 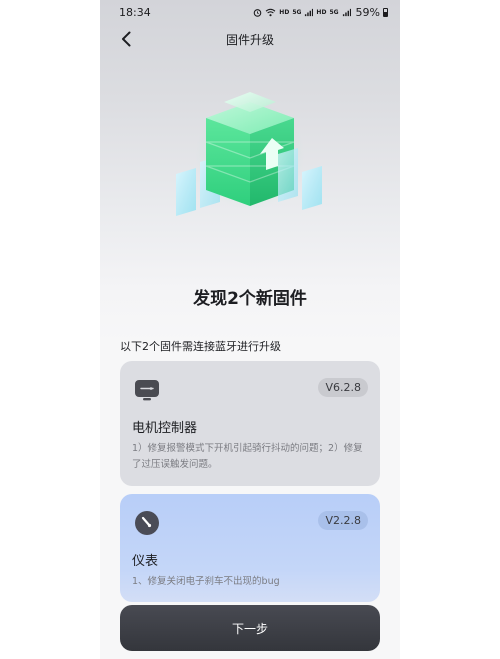 What do you see at coordinates (250, 12) in the screenshot?
I see `status-bar: 18:34 HD 5G HD 5G 59%` at bounding box center [250, 12].